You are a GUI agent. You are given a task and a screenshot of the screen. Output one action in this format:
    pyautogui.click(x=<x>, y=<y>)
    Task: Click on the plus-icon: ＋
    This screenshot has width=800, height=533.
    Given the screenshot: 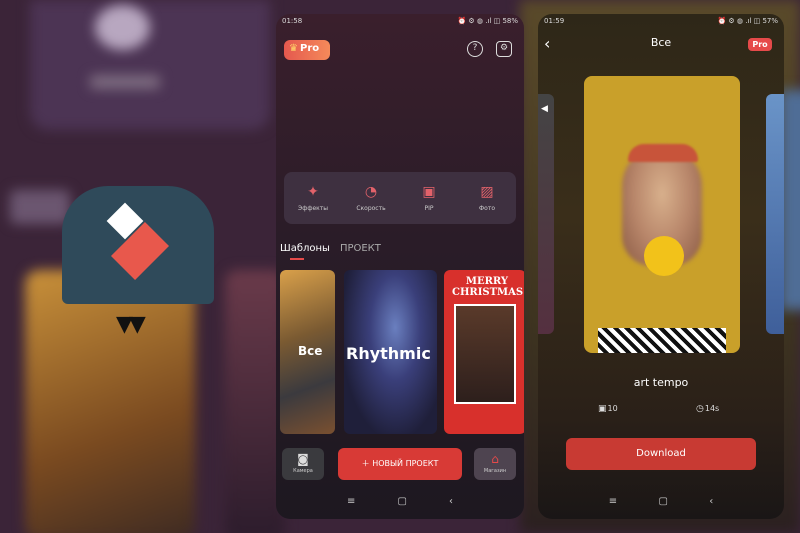 What is the action you would take?
    pyautogui.click(x=367, y=463)
    